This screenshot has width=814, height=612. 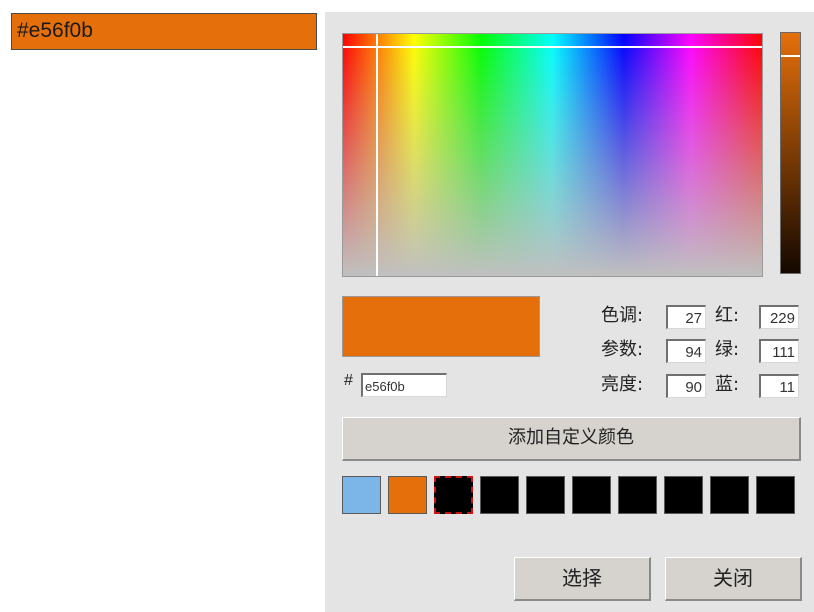 I want to click on spectrum-crosshair-vertical, so click(x=377, y=155).